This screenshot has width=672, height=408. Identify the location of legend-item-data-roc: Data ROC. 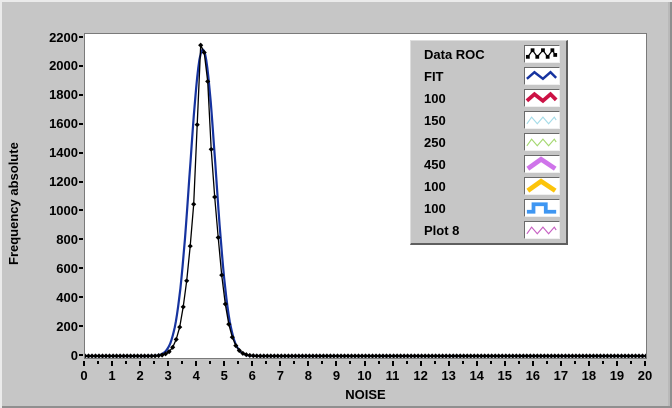
(488, 54).